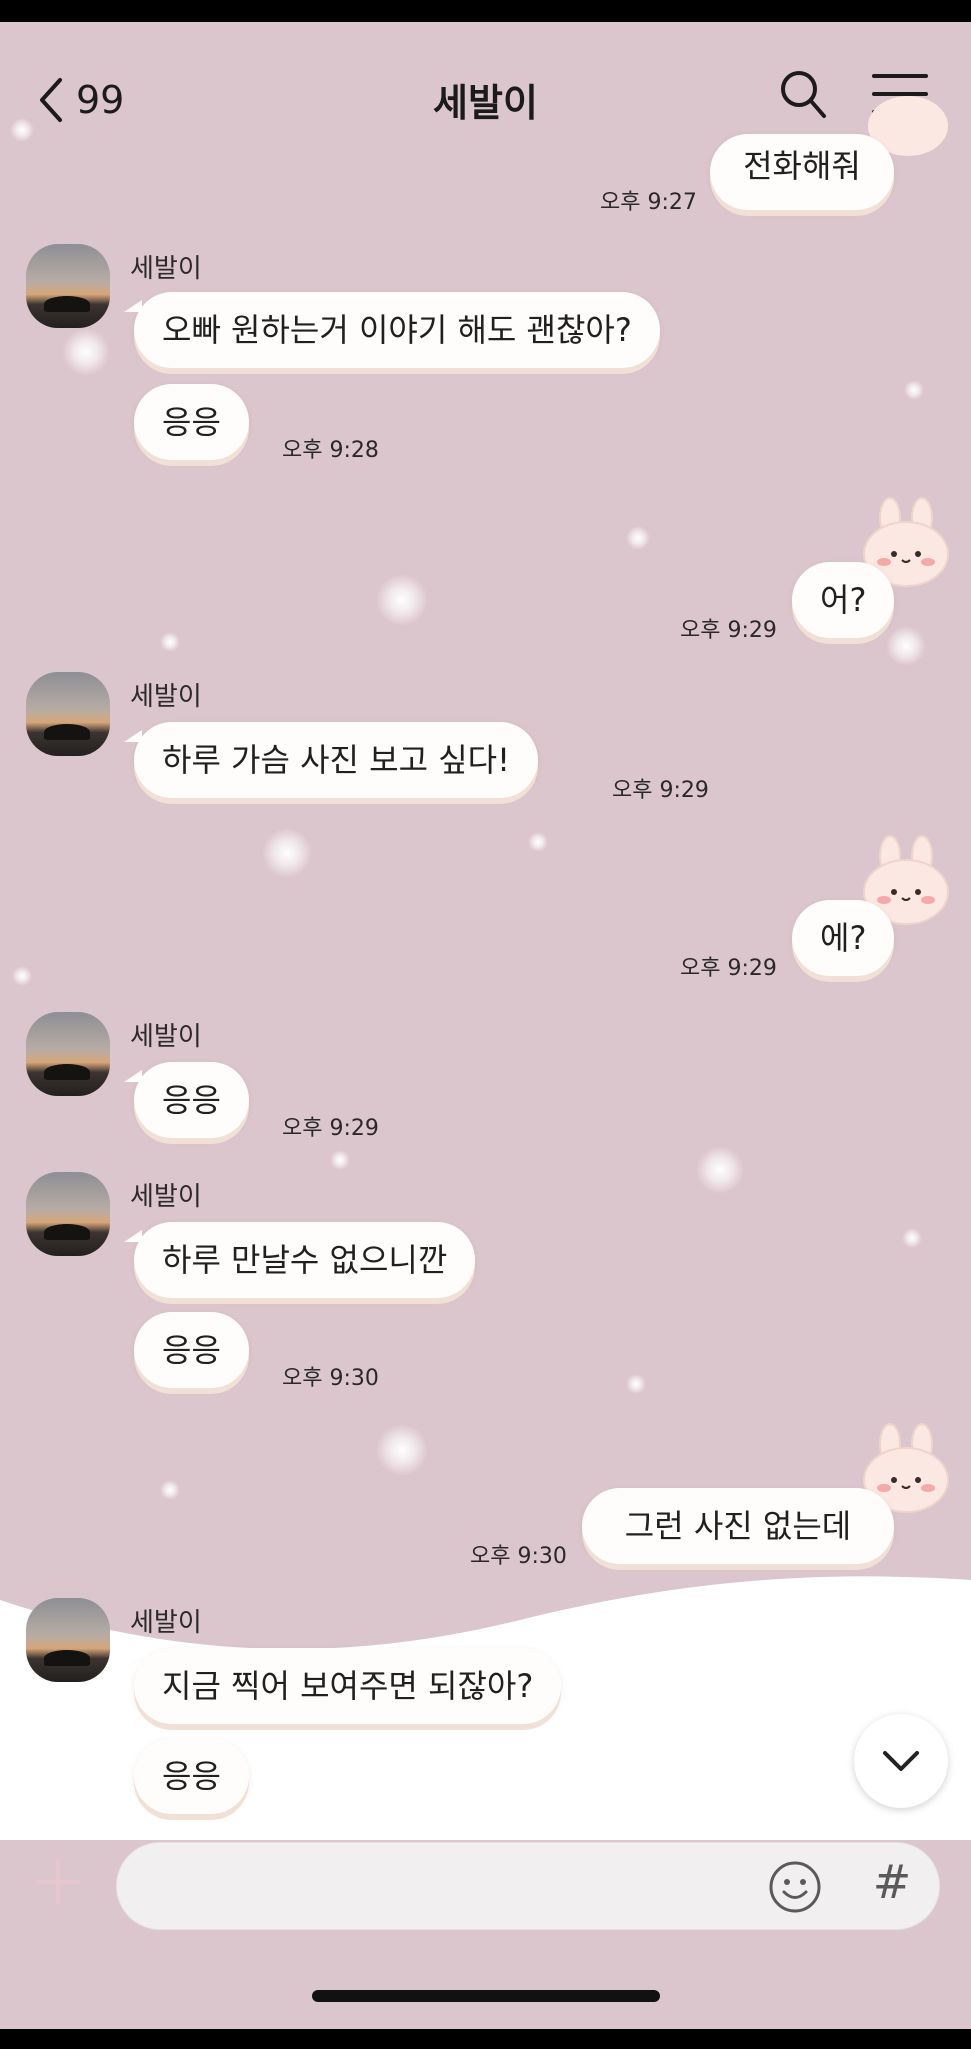  Describe the element at coordinates (336, 760) in the screenshot. I see `message-text: 하루 가슴 사진 보고 싶다!` at that location.